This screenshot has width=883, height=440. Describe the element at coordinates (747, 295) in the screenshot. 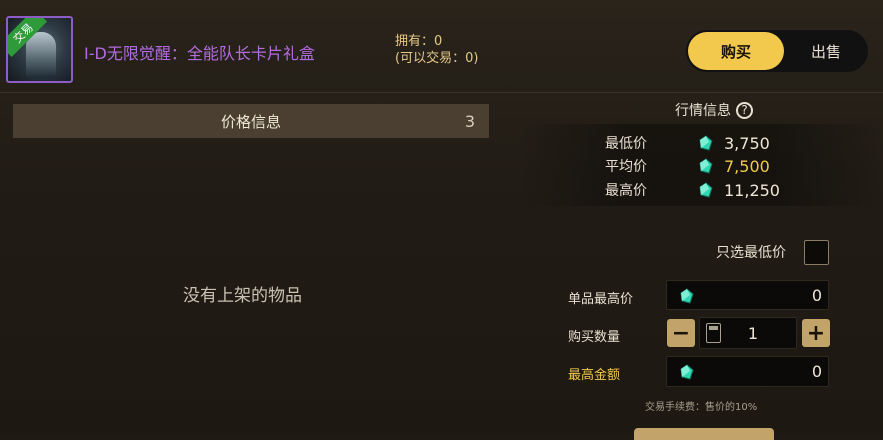

I see `unit-max-price-input: 0` at that location.